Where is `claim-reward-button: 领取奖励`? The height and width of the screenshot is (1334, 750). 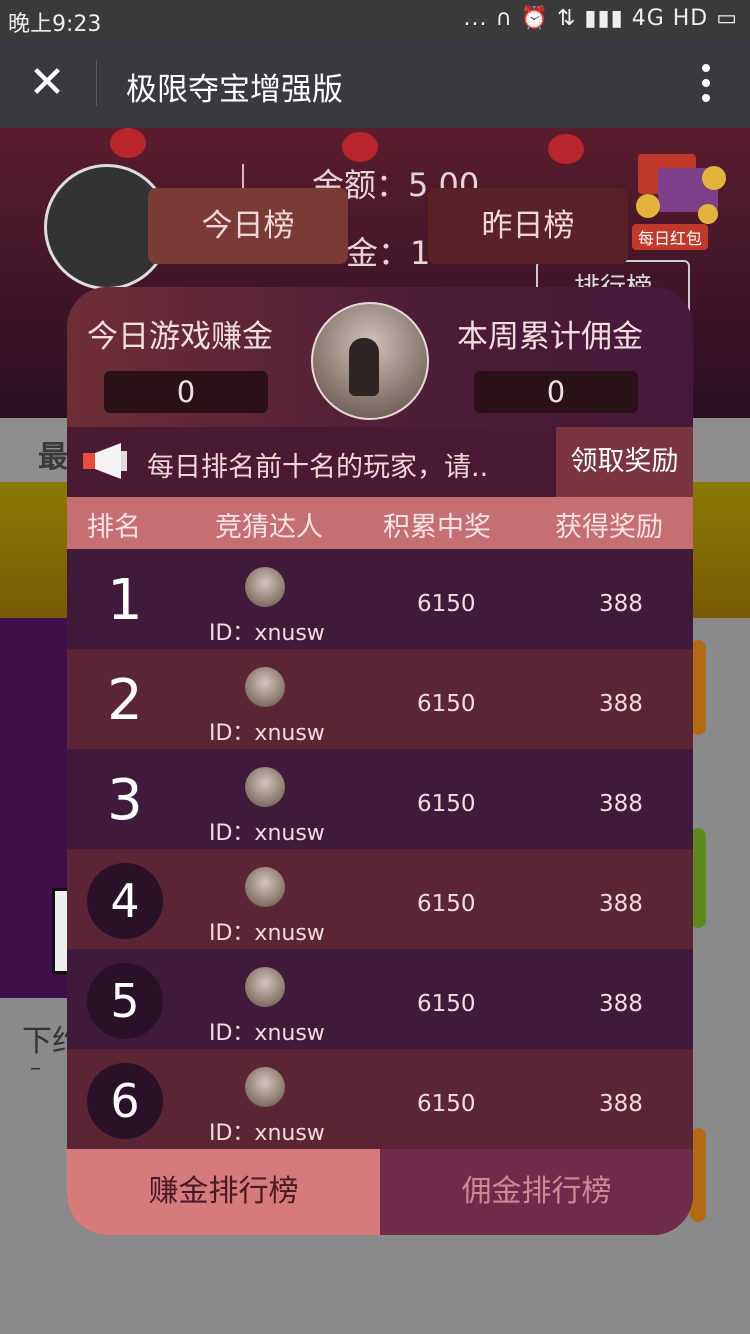
claim-reward-button: 领取奖励 is located at coordinates (624, 462).